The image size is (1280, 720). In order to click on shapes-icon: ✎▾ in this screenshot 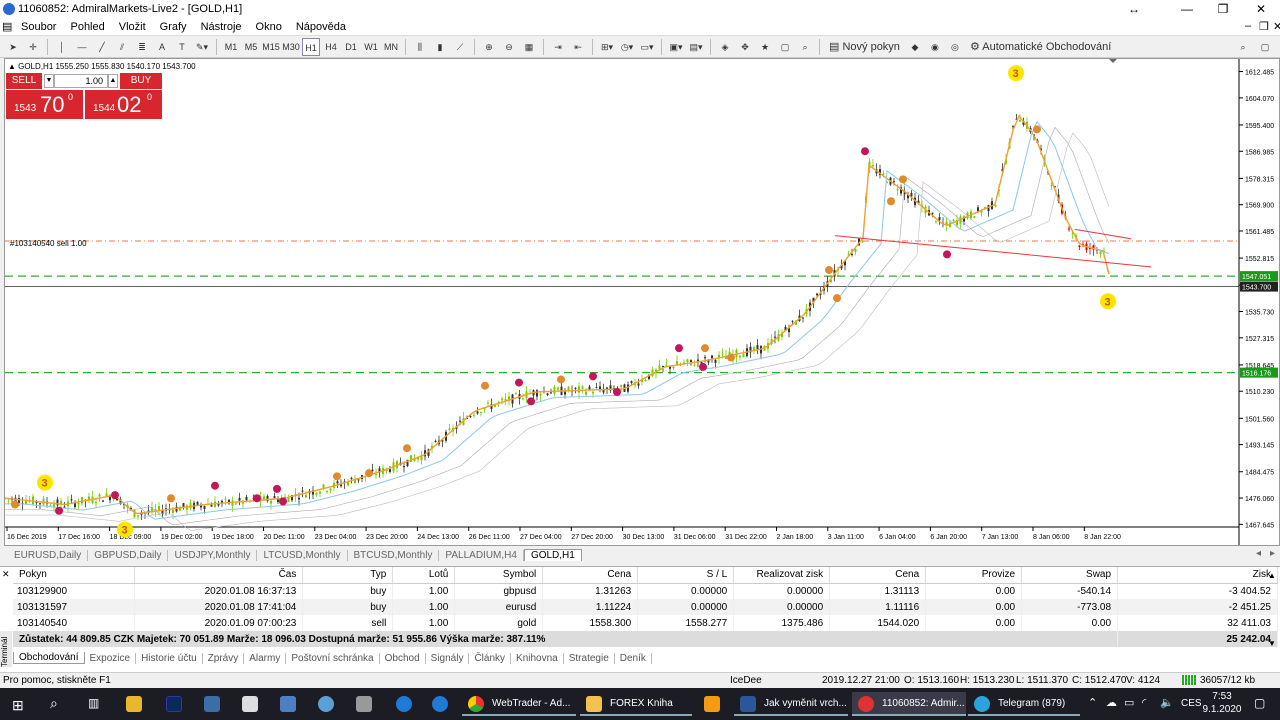, I will do `click(202, 47)`.